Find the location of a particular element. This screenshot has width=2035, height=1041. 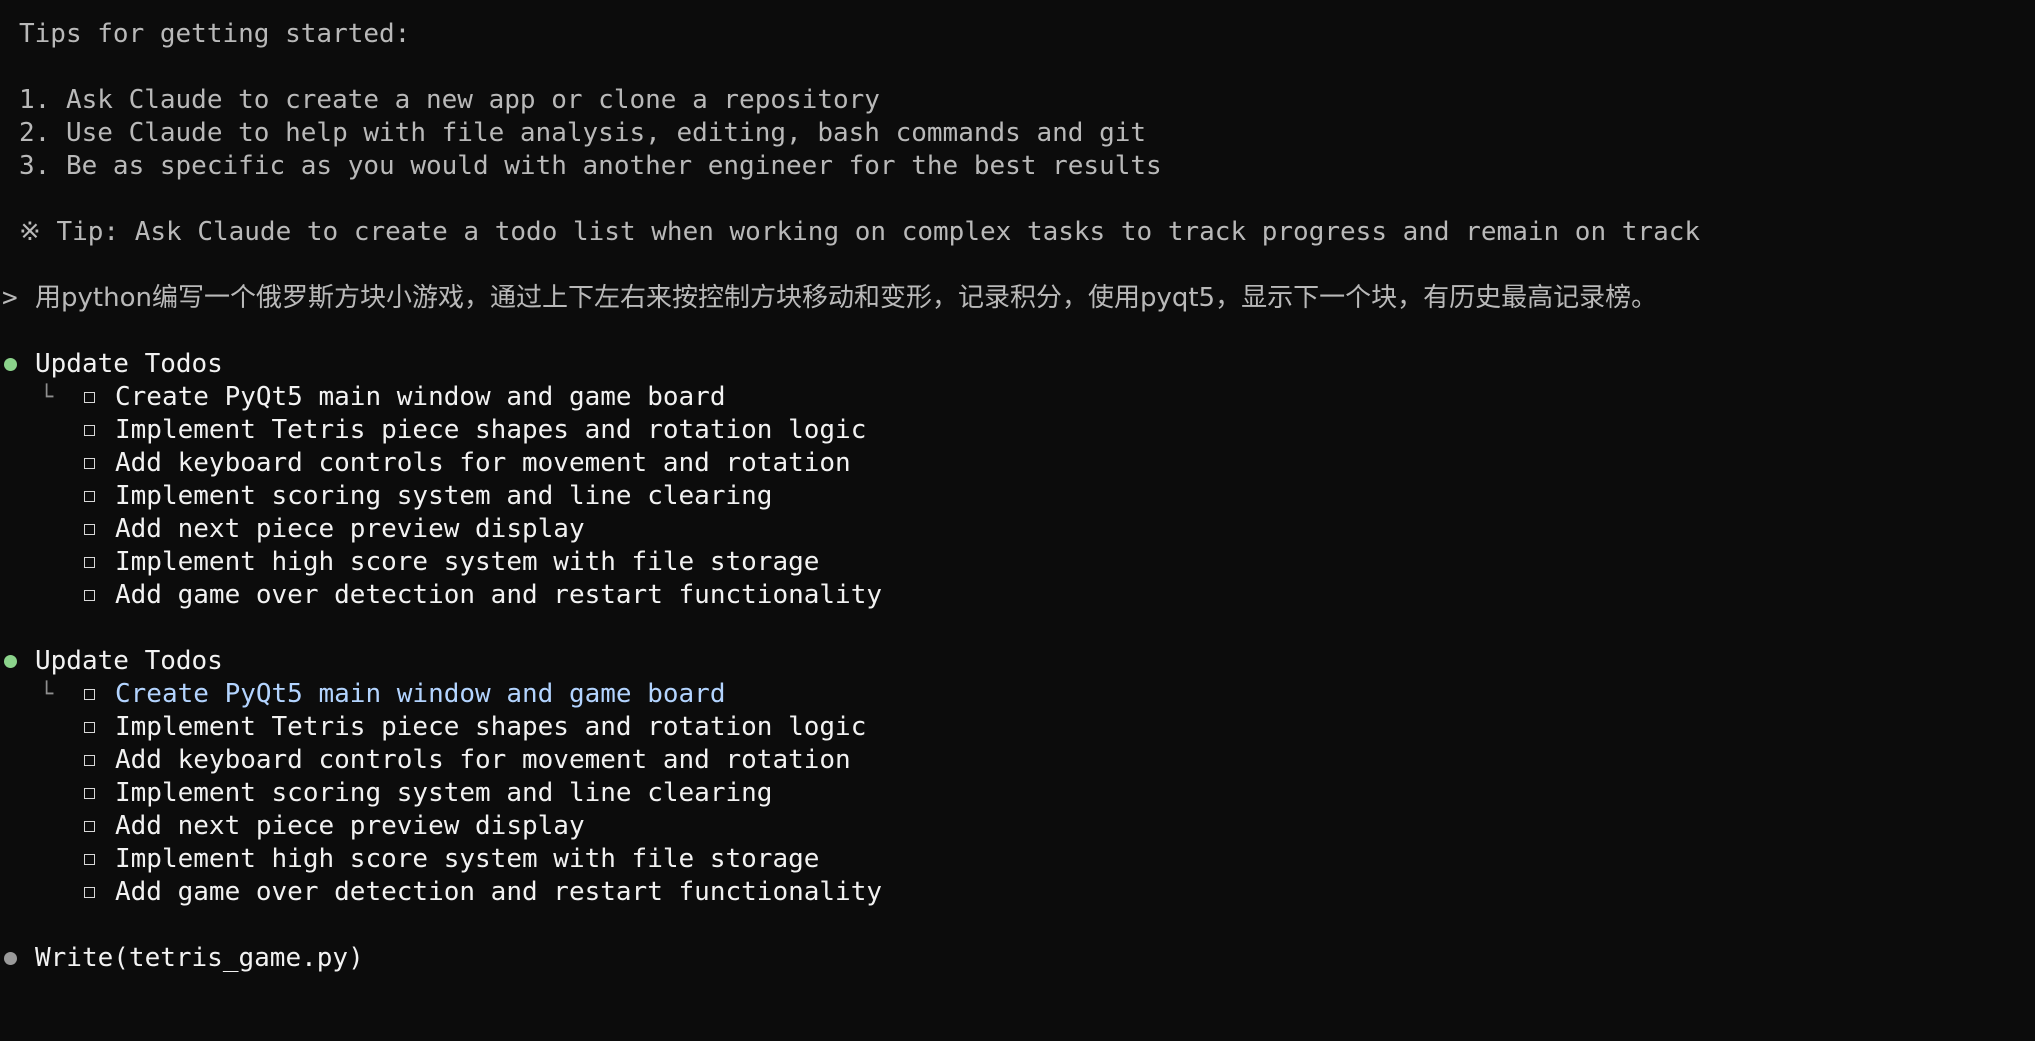

prompt-symbol: > is located at coordinates (10, 298).